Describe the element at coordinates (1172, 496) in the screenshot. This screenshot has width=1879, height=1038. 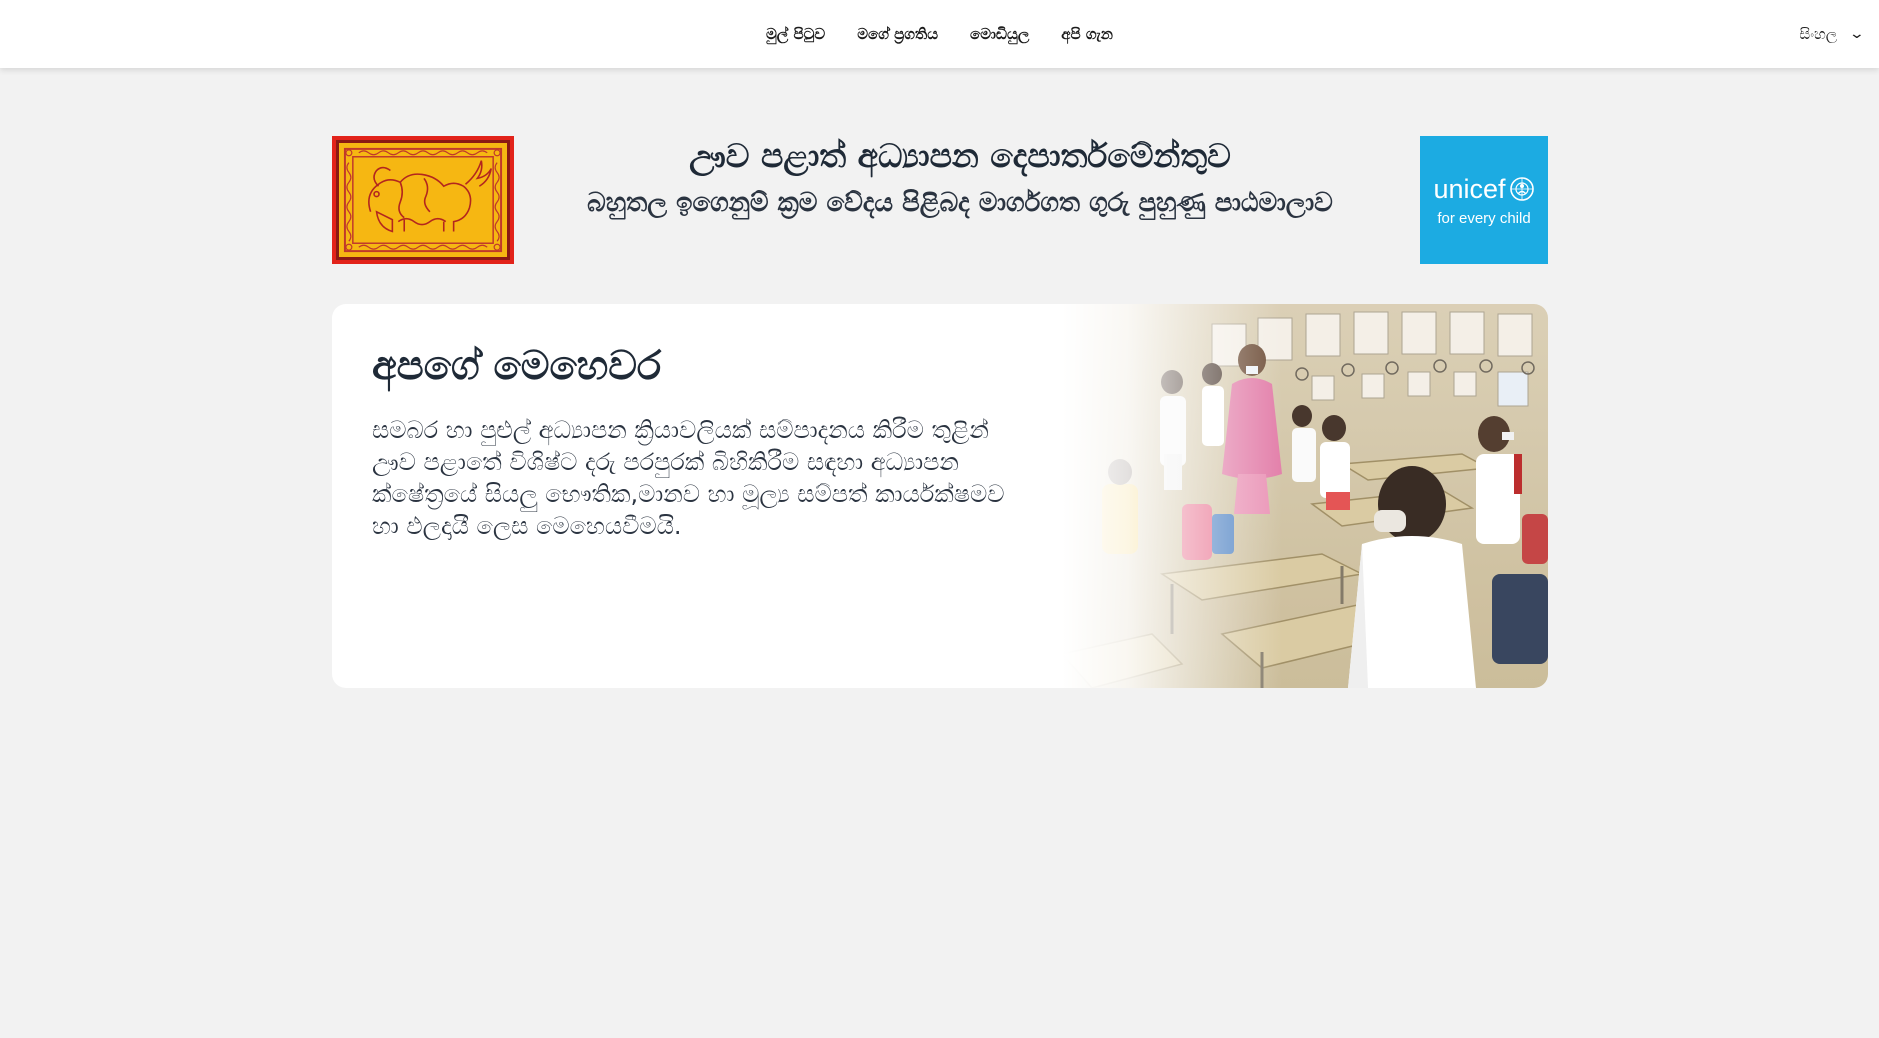
I see `photo-fade-overlay` at that location.